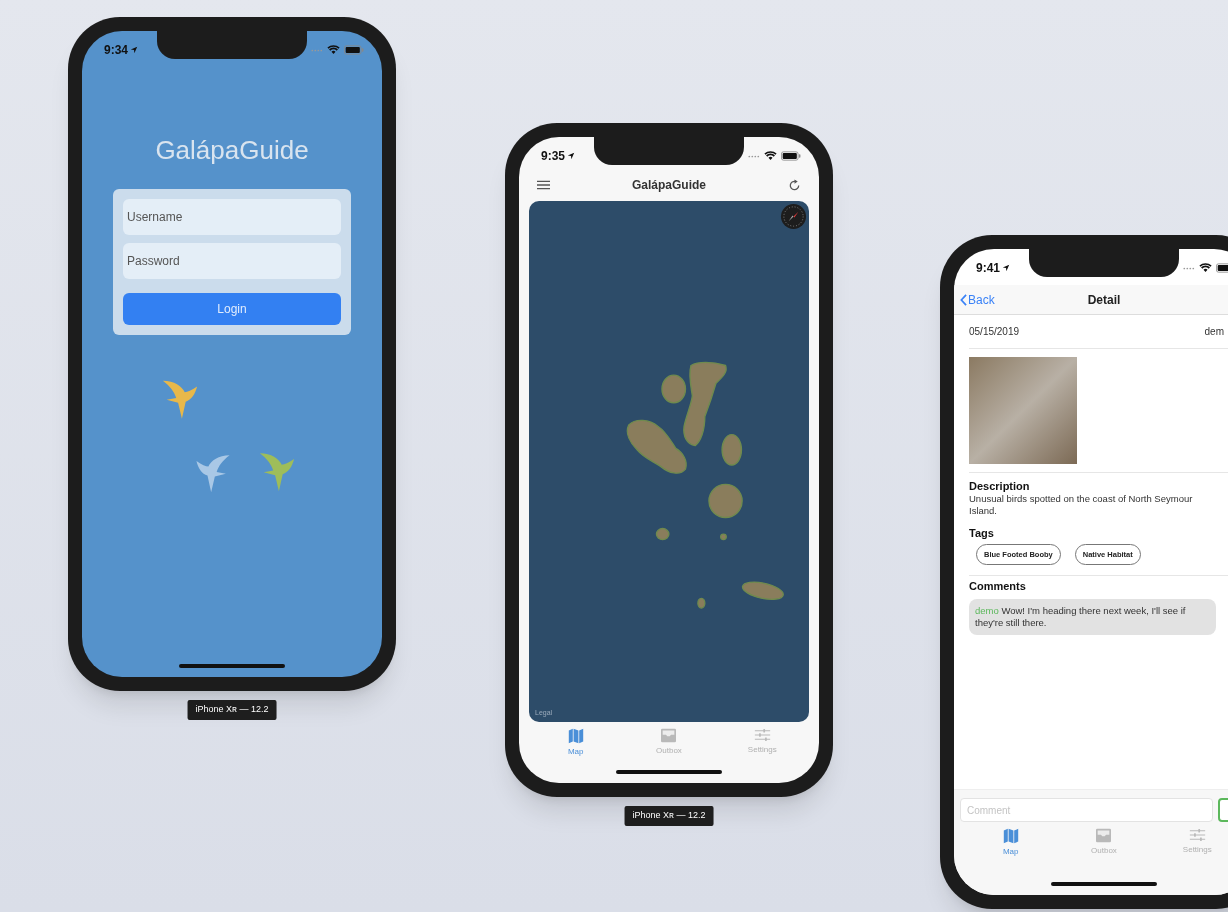  What do you see at coordinates (232, 261) in the screenshot?
I see `password-field: Password` at bounding box center [232, 261].